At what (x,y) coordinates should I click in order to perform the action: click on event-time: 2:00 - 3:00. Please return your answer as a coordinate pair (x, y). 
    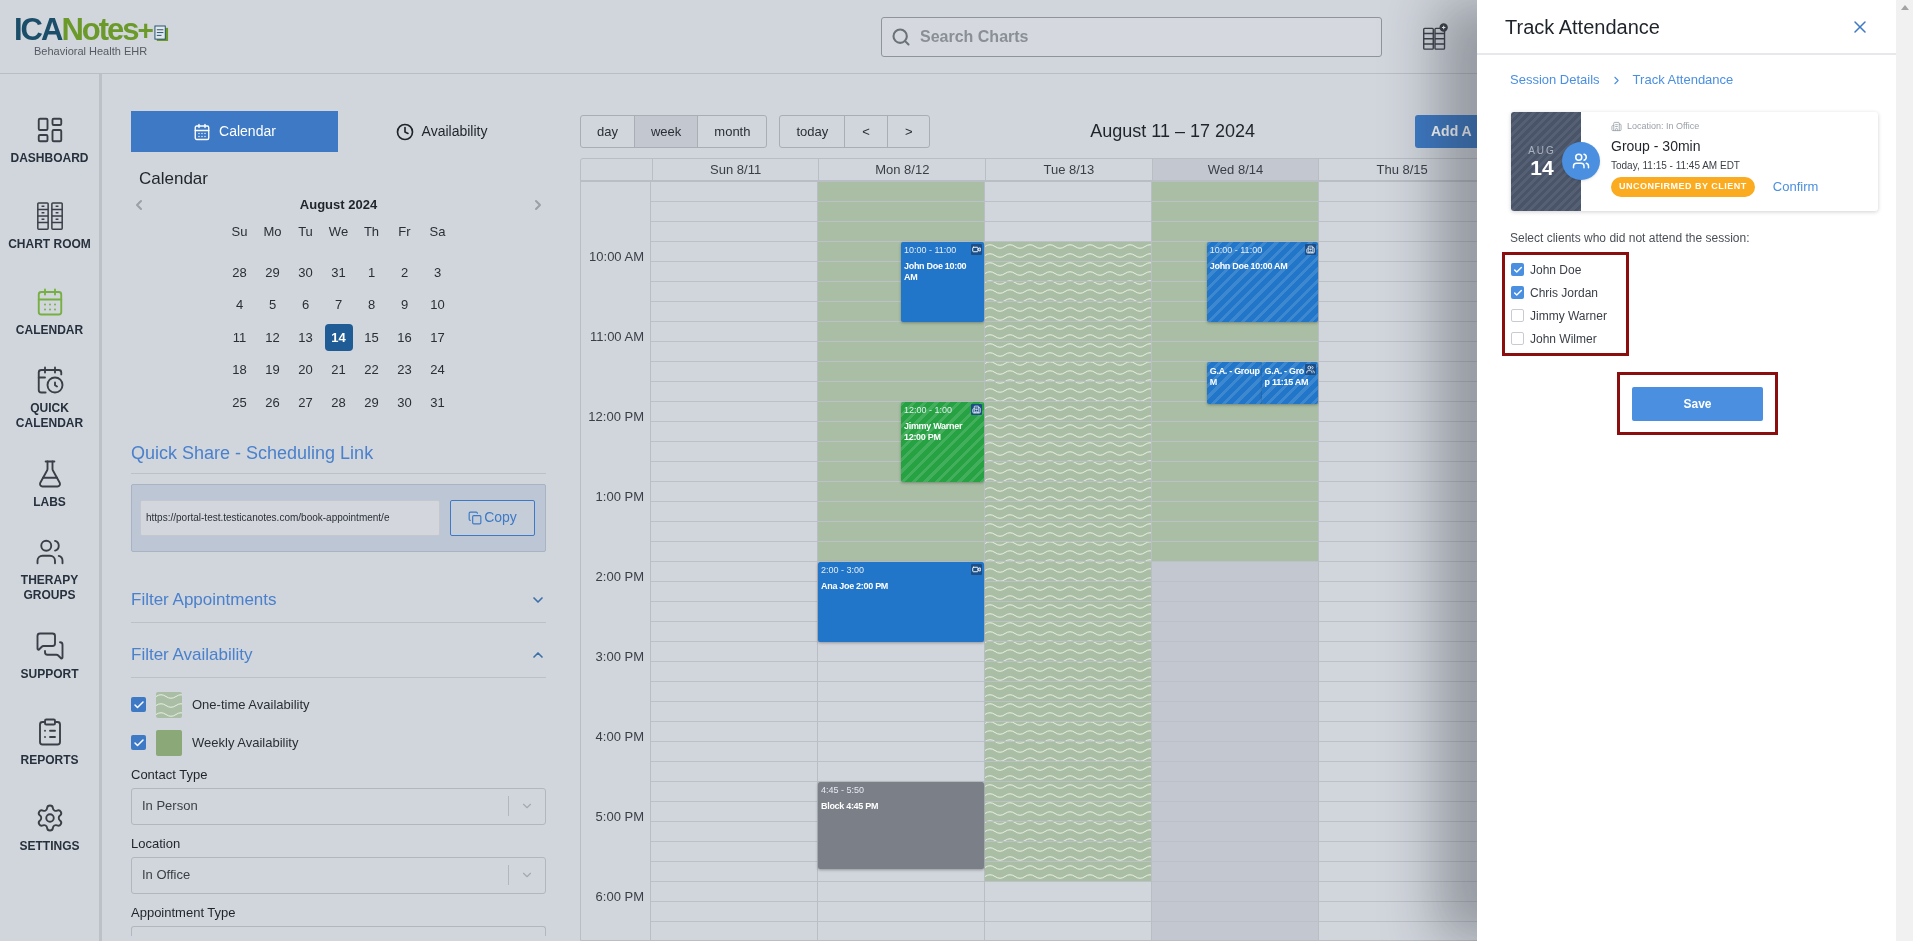
    Looking at the image, I should click on (843, 570).